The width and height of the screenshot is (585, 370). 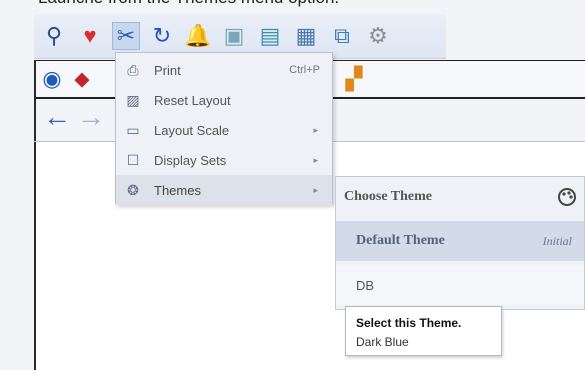 What do you see at coordinates (190, 160) in the screenshot?
I see `menu-item-label: Display Sets` at bounding box center [190, 160].